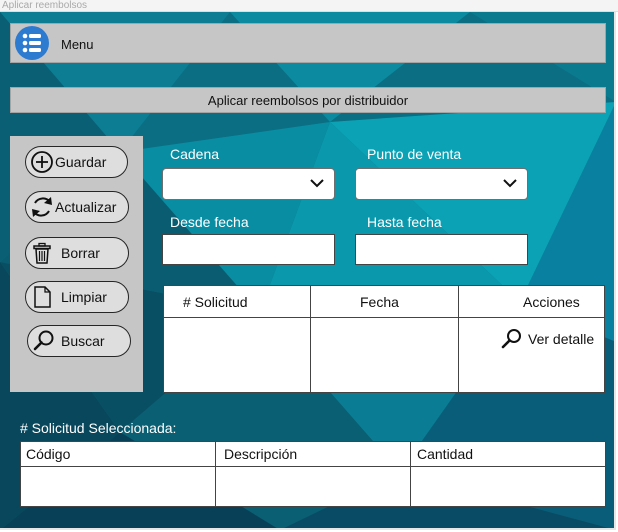 This screenshot has height=532, width=618. I want to click on list-menu-icon, so click(32, 43).